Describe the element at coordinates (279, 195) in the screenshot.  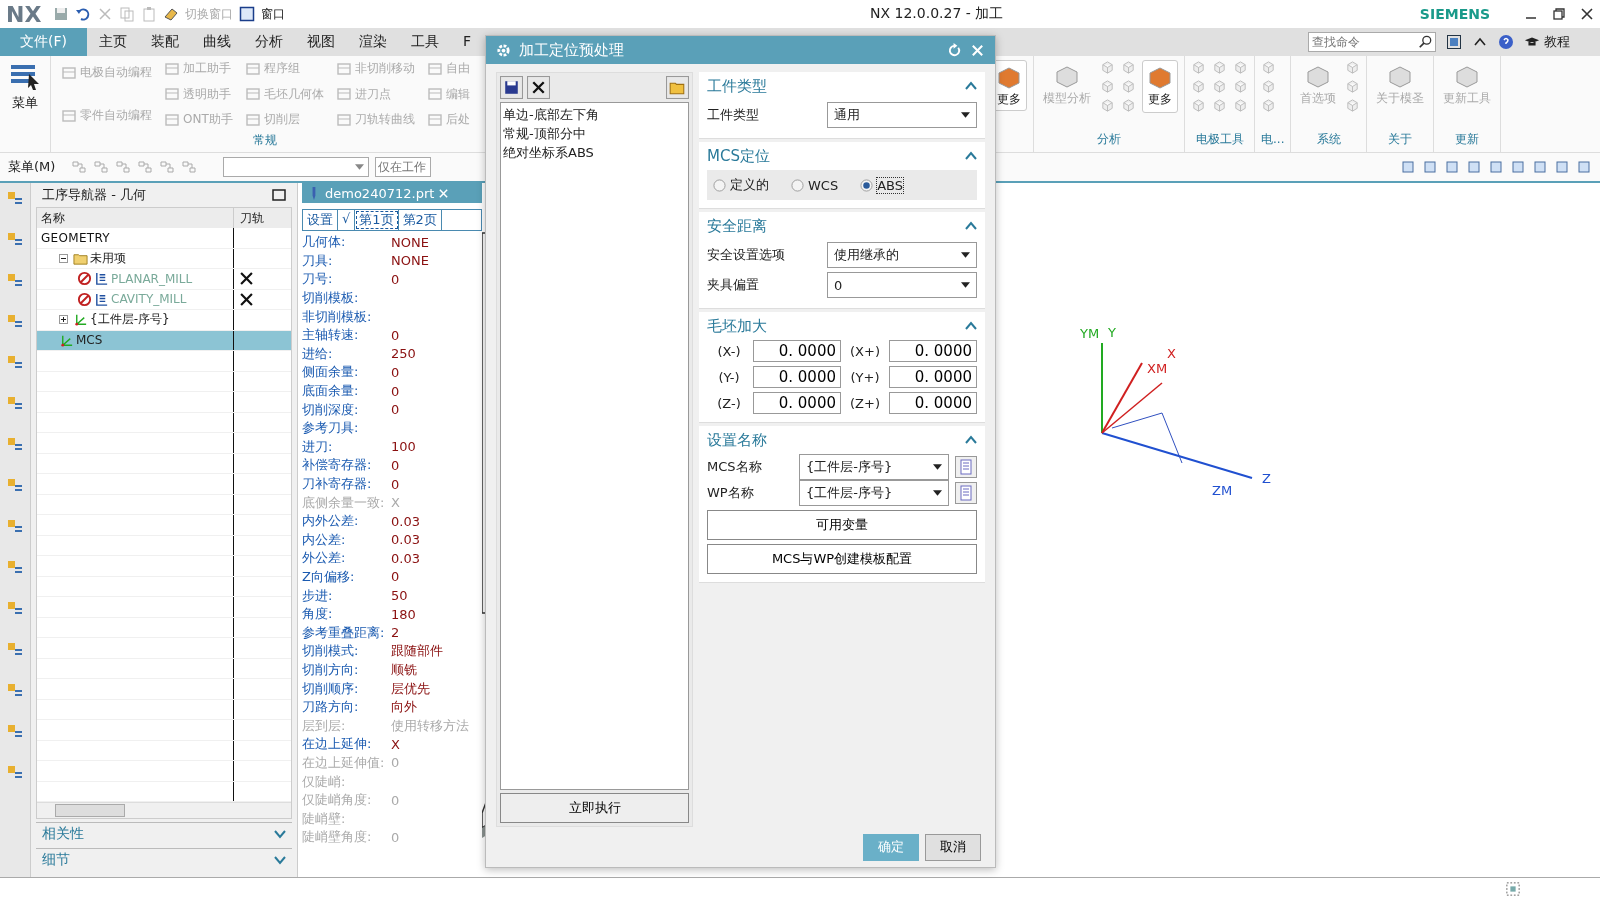
I see `maximize-icon` at that location.